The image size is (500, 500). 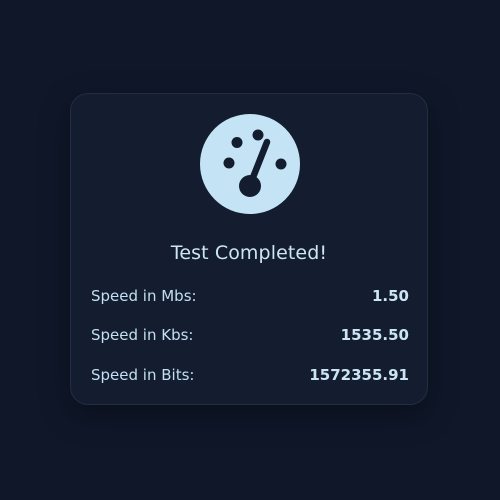 I want to click on speed-label-mbs: Speed in Mbs:, so click(x=144, y=296).